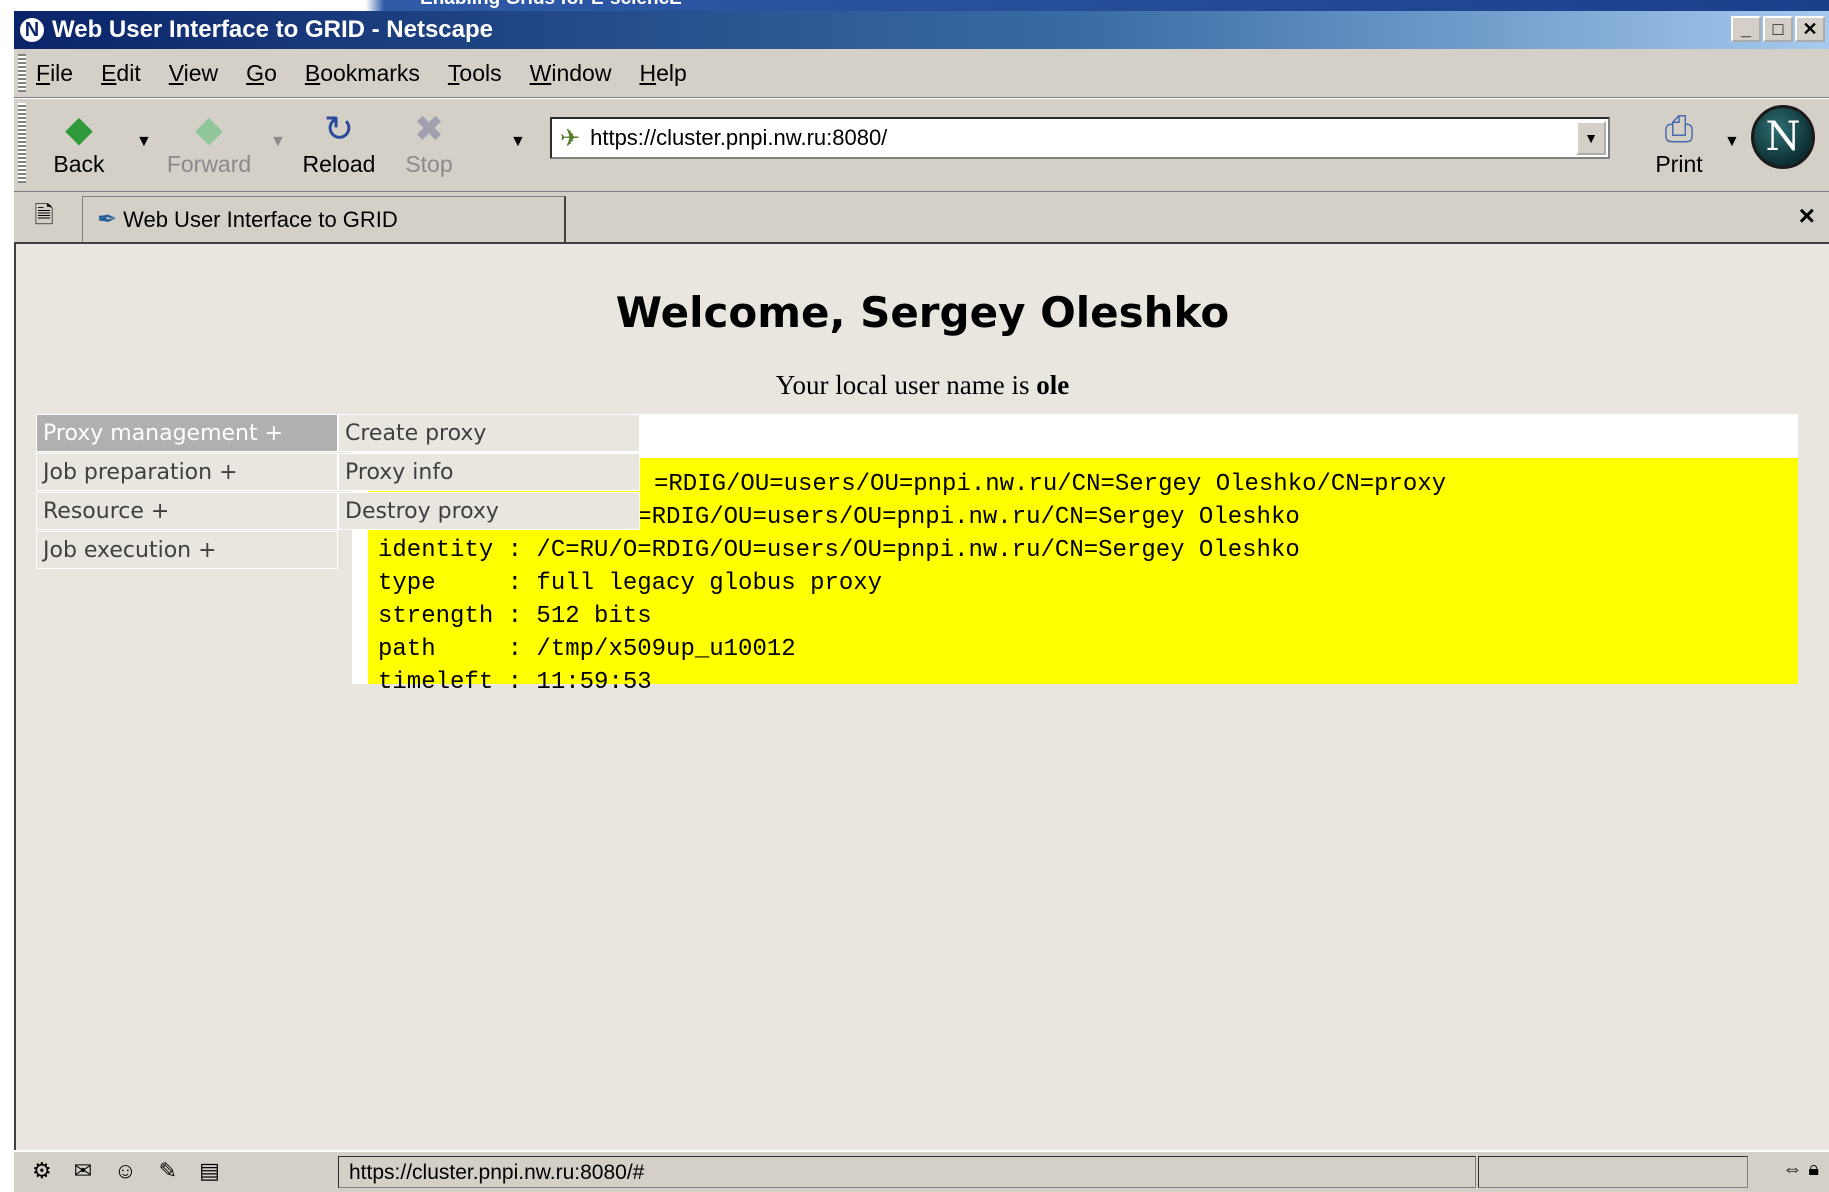  Describe the element at coordinates (489, 433) in the screenshot. I see `submenu-create-proxy: Create proxy` at that location.